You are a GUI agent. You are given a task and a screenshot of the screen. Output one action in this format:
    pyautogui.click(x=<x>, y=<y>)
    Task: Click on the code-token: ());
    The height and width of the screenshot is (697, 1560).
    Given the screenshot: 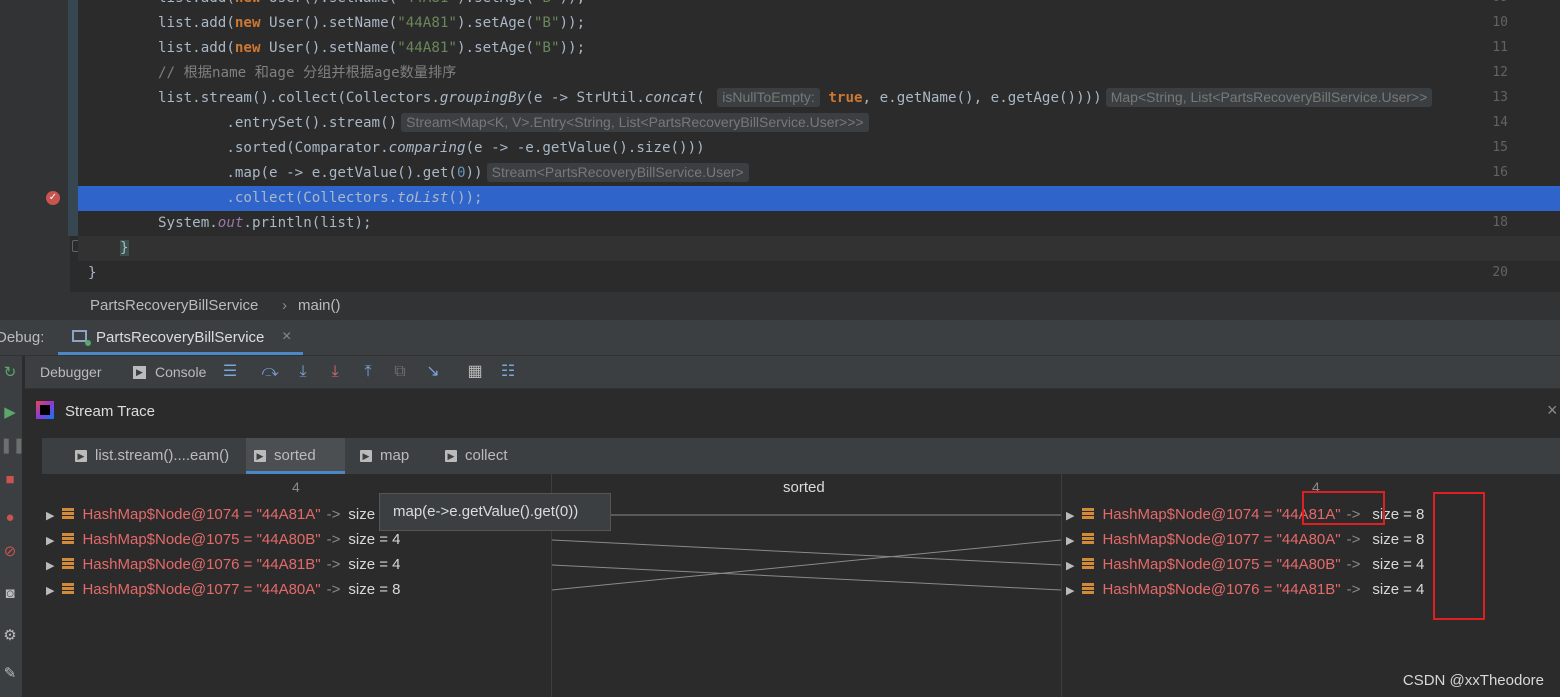 What is the action you would take?
    pyautogui.click(x=465, y=198)
    